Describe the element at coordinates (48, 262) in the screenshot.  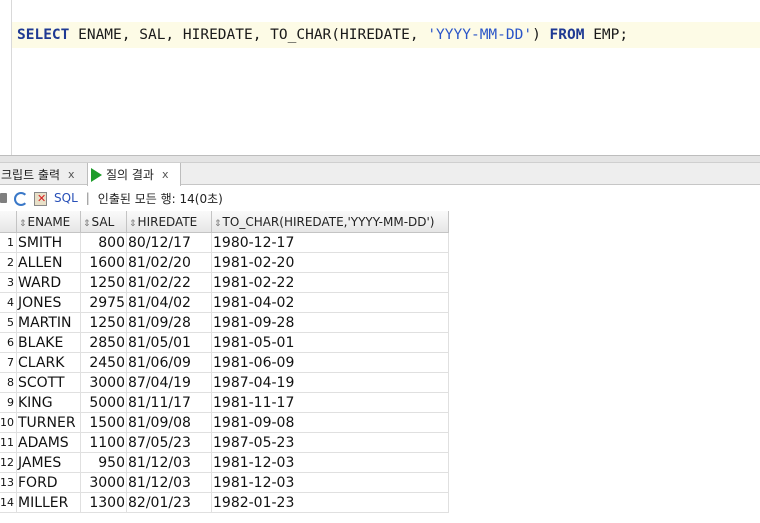
I see `cell-ename: ALLEN` at that location.